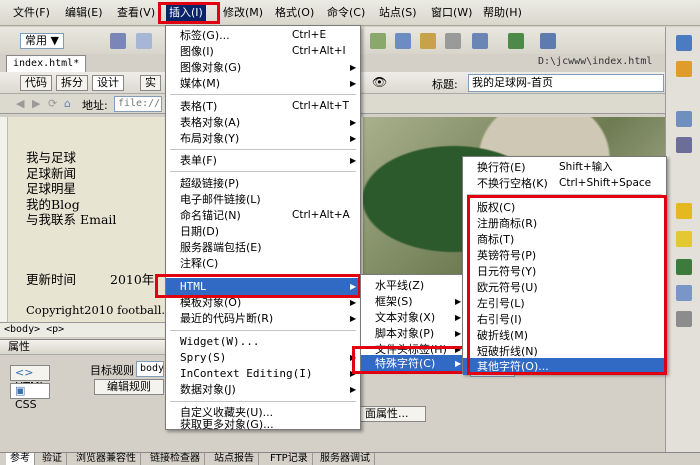 The width and height of the screenshot is (700, 465). What do you see at coordinates (684, 319) in the screenshot?
I see `behaviors-icon` at bounding box center [684, 319].